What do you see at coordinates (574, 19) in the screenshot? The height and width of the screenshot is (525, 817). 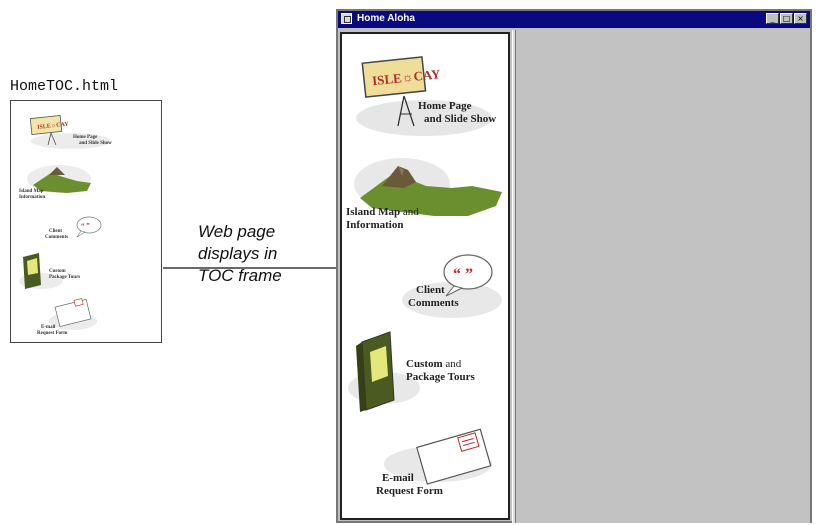 I see `window-titlebar: Home Aloha _ □ ×` at bounding box center [574, 19].